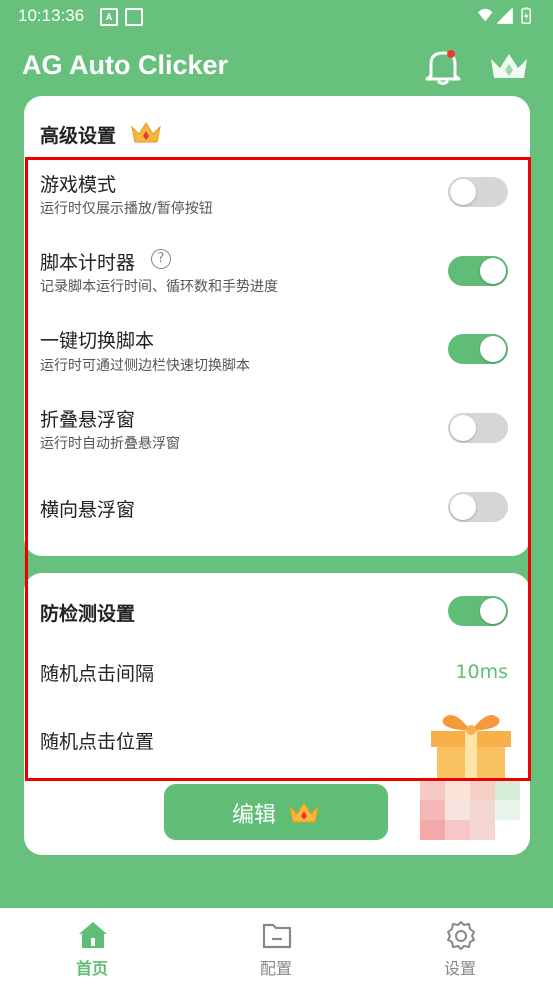  I want to click on premium-crown-icon, so click(509, 66).